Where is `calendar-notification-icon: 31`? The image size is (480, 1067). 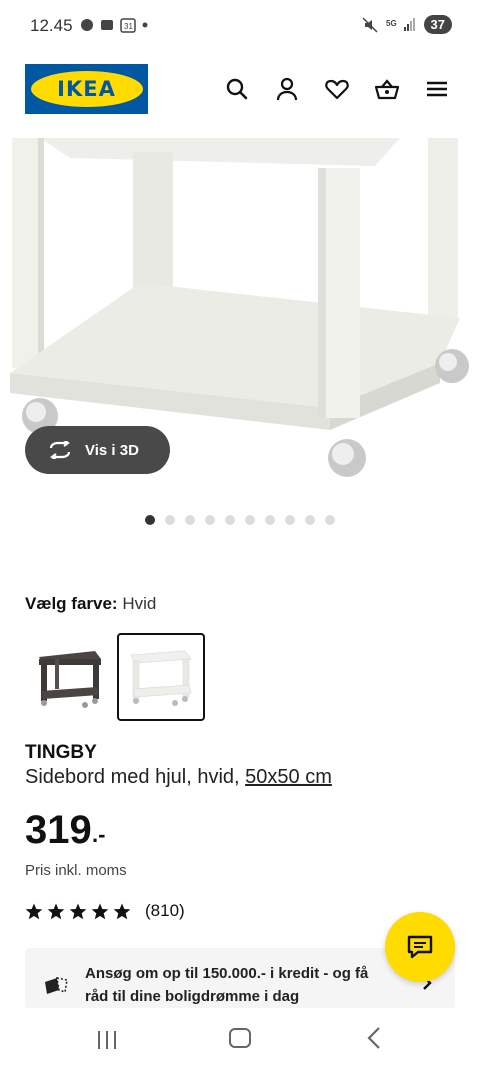 calendar-notification-icon: 31 is located at coordinates (128, 25).